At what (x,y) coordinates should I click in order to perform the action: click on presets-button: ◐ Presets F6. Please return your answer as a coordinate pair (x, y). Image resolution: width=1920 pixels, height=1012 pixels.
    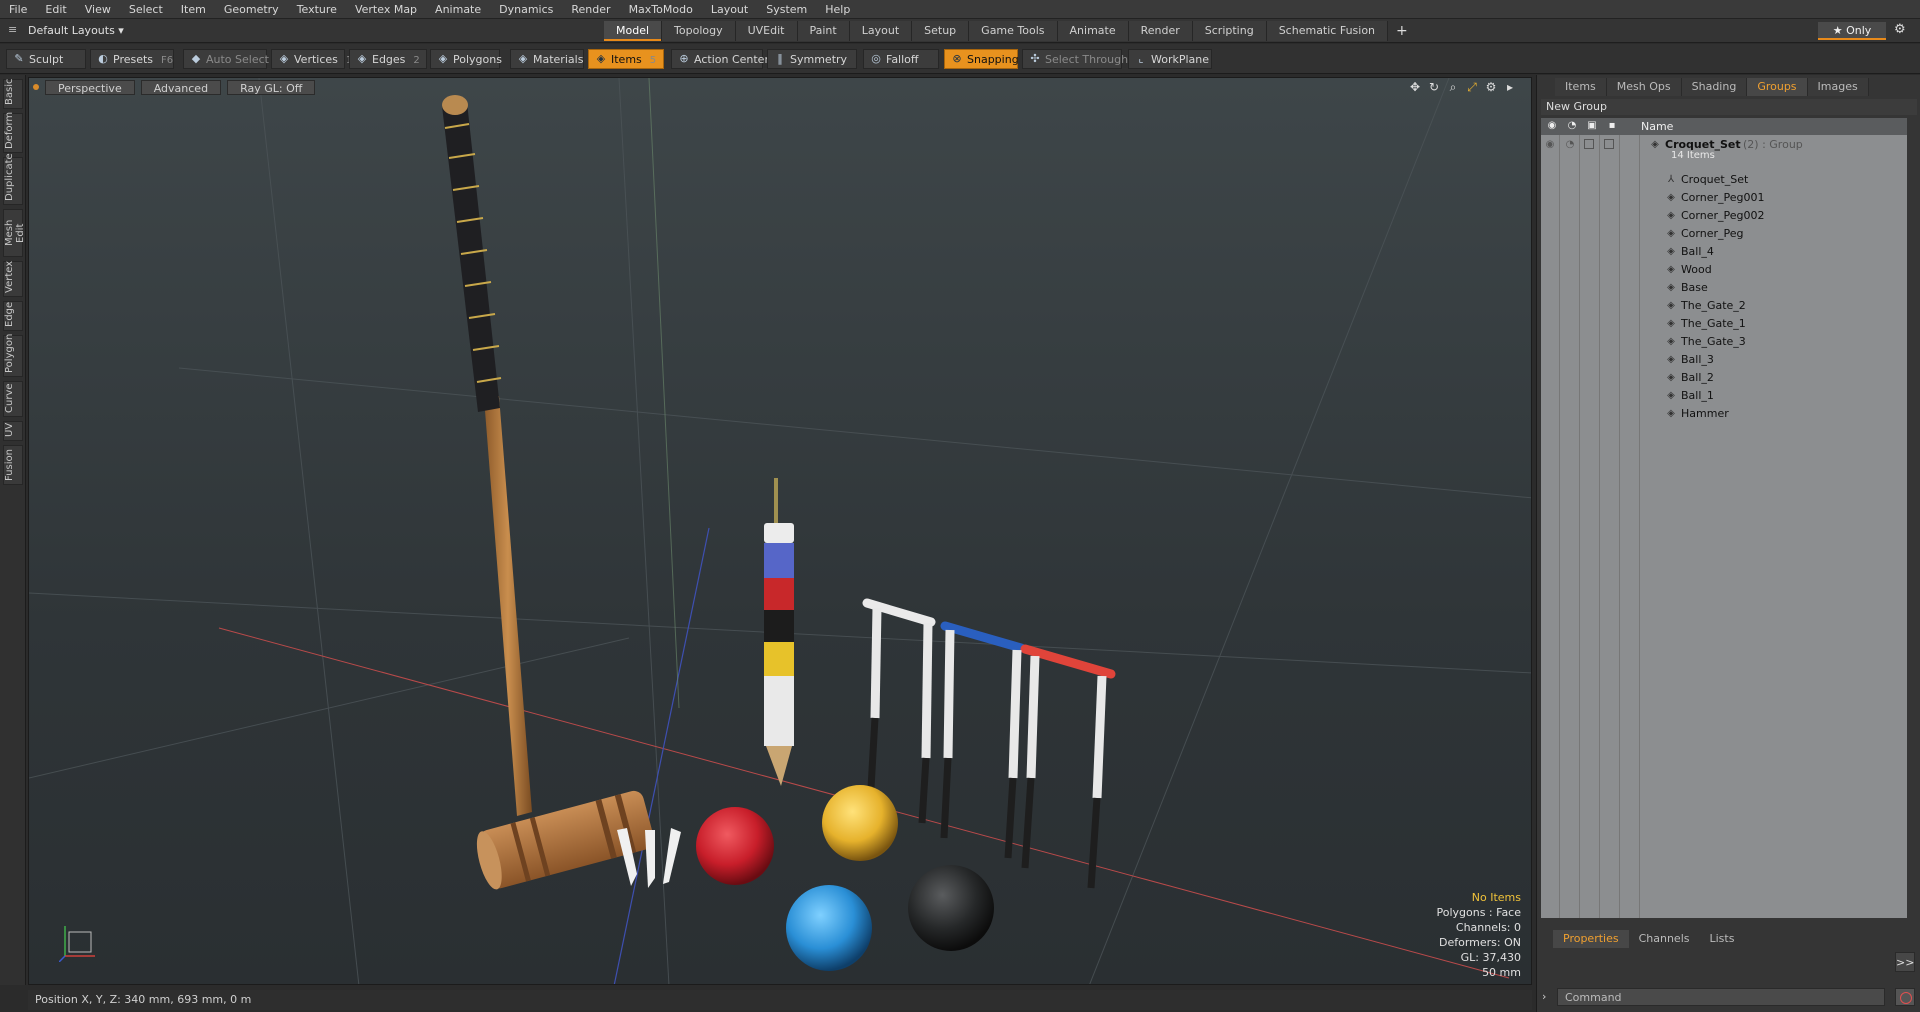
    Looking at the image, I should click on (132, 59).